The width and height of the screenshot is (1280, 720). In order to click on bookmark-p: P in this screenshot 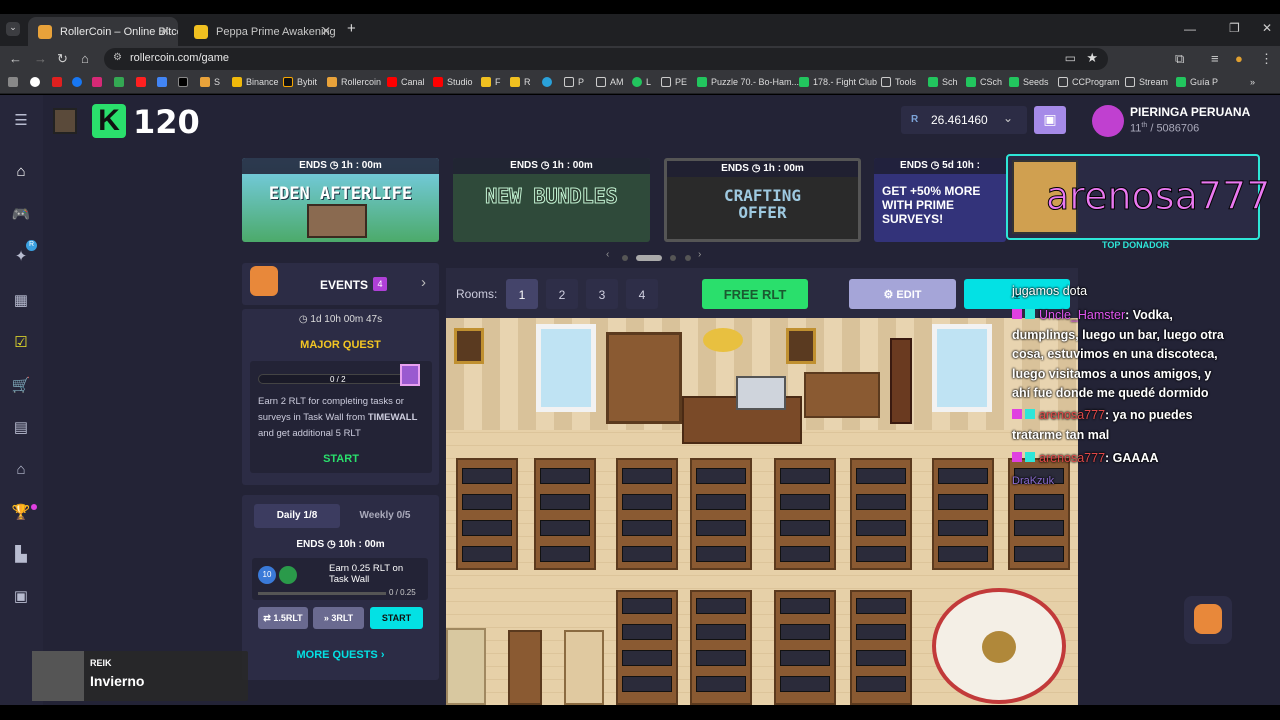, I will do `click(574, 82)`.